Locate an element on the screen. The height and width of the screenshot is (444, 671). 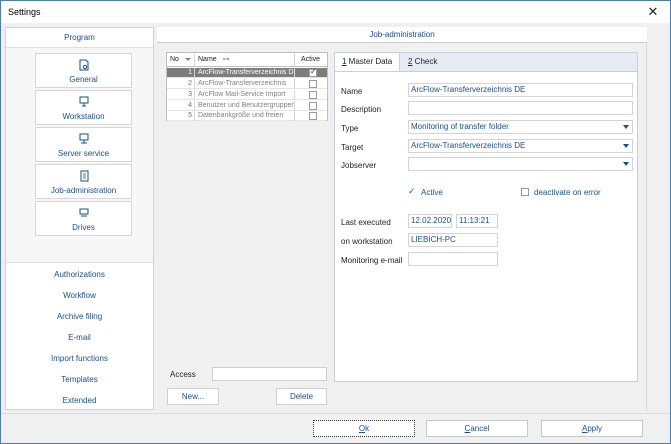
module-label: Drives is located at coordinates (83, 227).